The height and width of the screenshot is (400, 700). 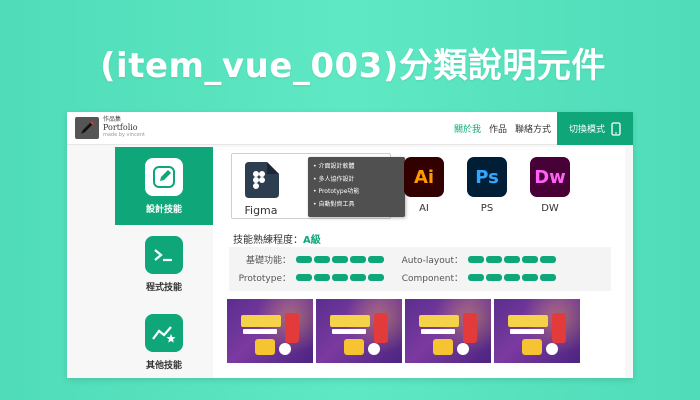 I want to click on tool-label: AI, so click(x=424, y=208).